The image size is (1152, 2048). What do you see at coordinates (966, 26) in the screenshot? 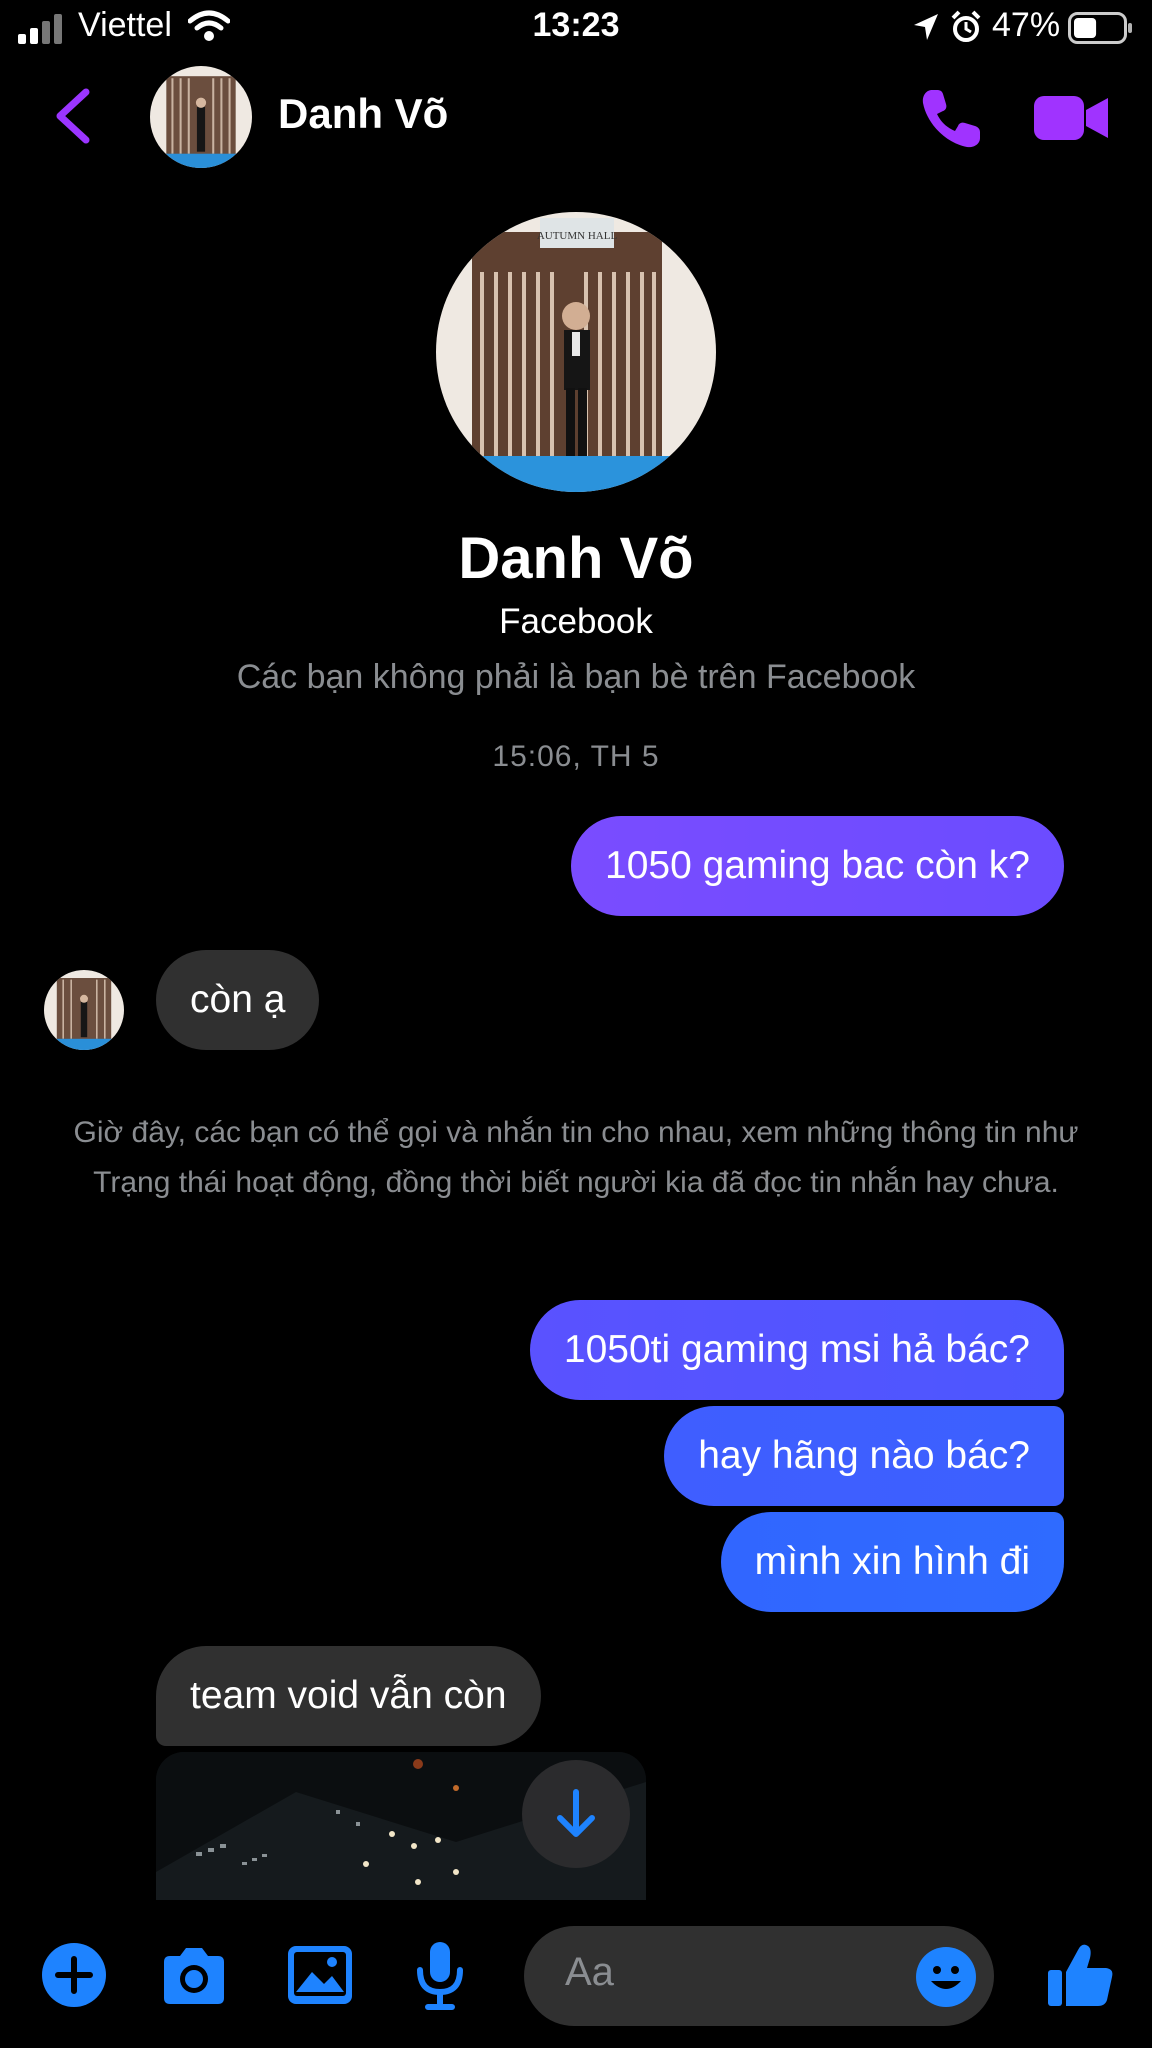
I see `alarm-icon` at bounding box center [966, 26].